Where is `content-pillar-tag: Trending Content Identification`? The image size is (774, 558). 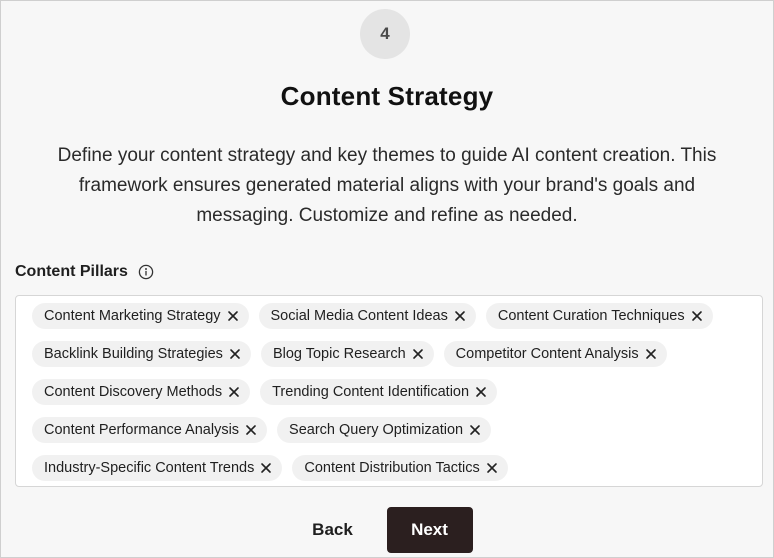
content-pillar-tag: Trending Content Identification is located at coordinates (379, 392).